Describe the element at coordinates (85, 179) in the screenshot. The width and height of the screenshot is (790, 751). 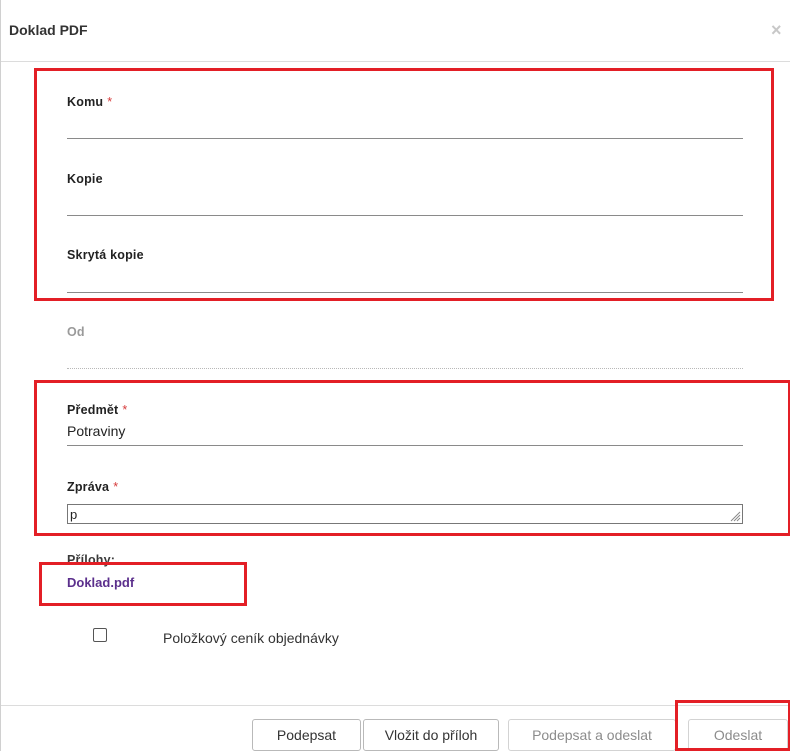
I see `cc-label: Kopie` at that location.